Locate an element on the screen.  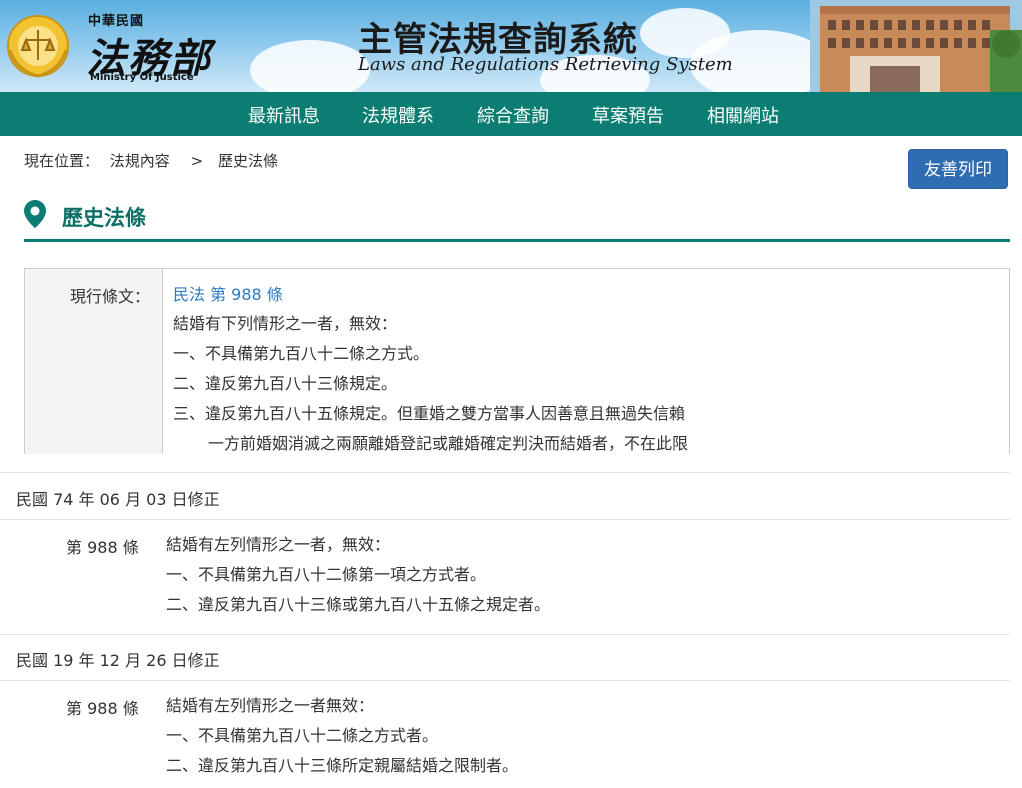
ministry-logo: 中華民國 法務部 Ministry Of Justice is located at coordinates (112, 46).